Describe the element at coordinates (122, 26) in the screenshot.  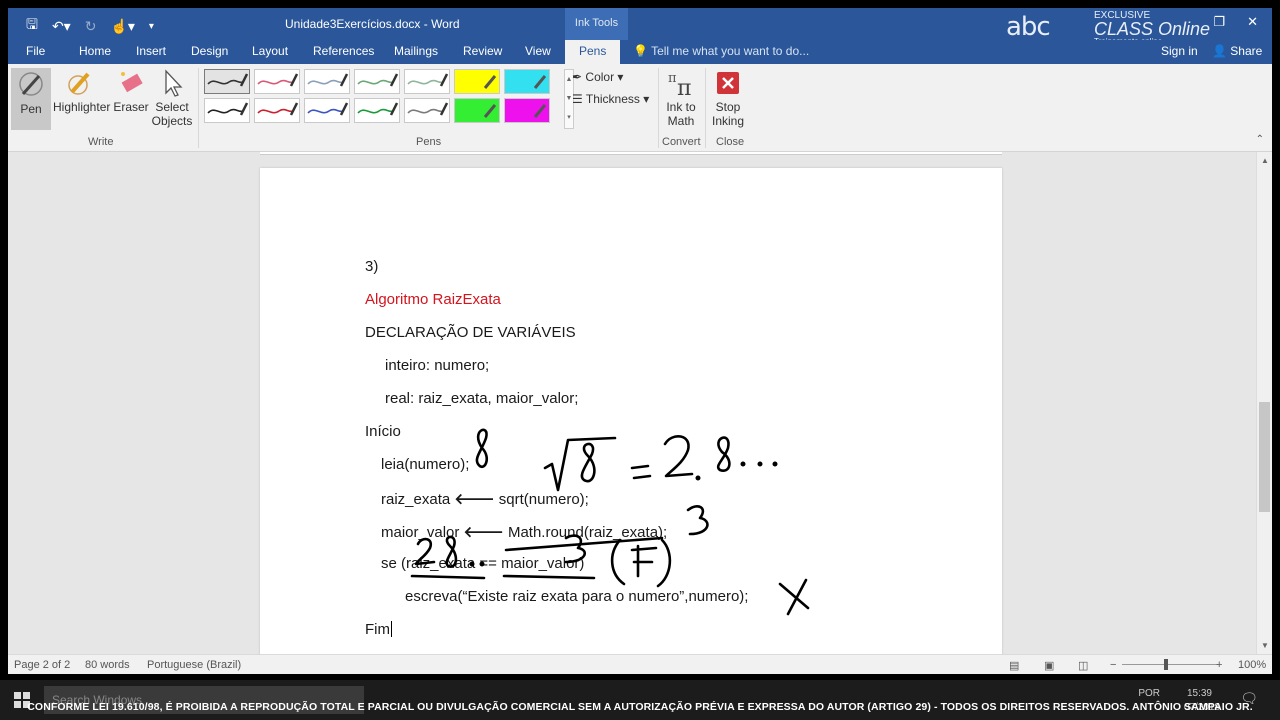
I see `touch-mode-icon: ☝▾` at that location.